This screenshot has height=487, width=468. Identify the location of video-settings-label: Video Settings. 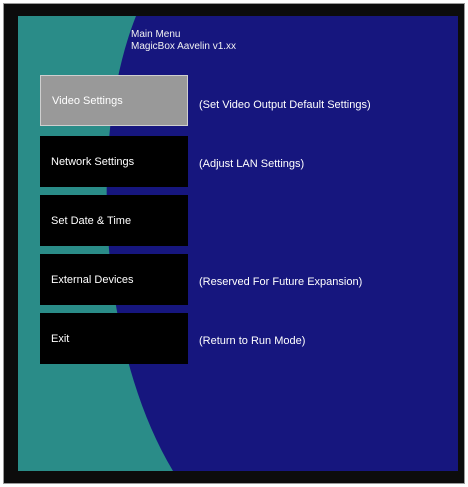
(87, 100).